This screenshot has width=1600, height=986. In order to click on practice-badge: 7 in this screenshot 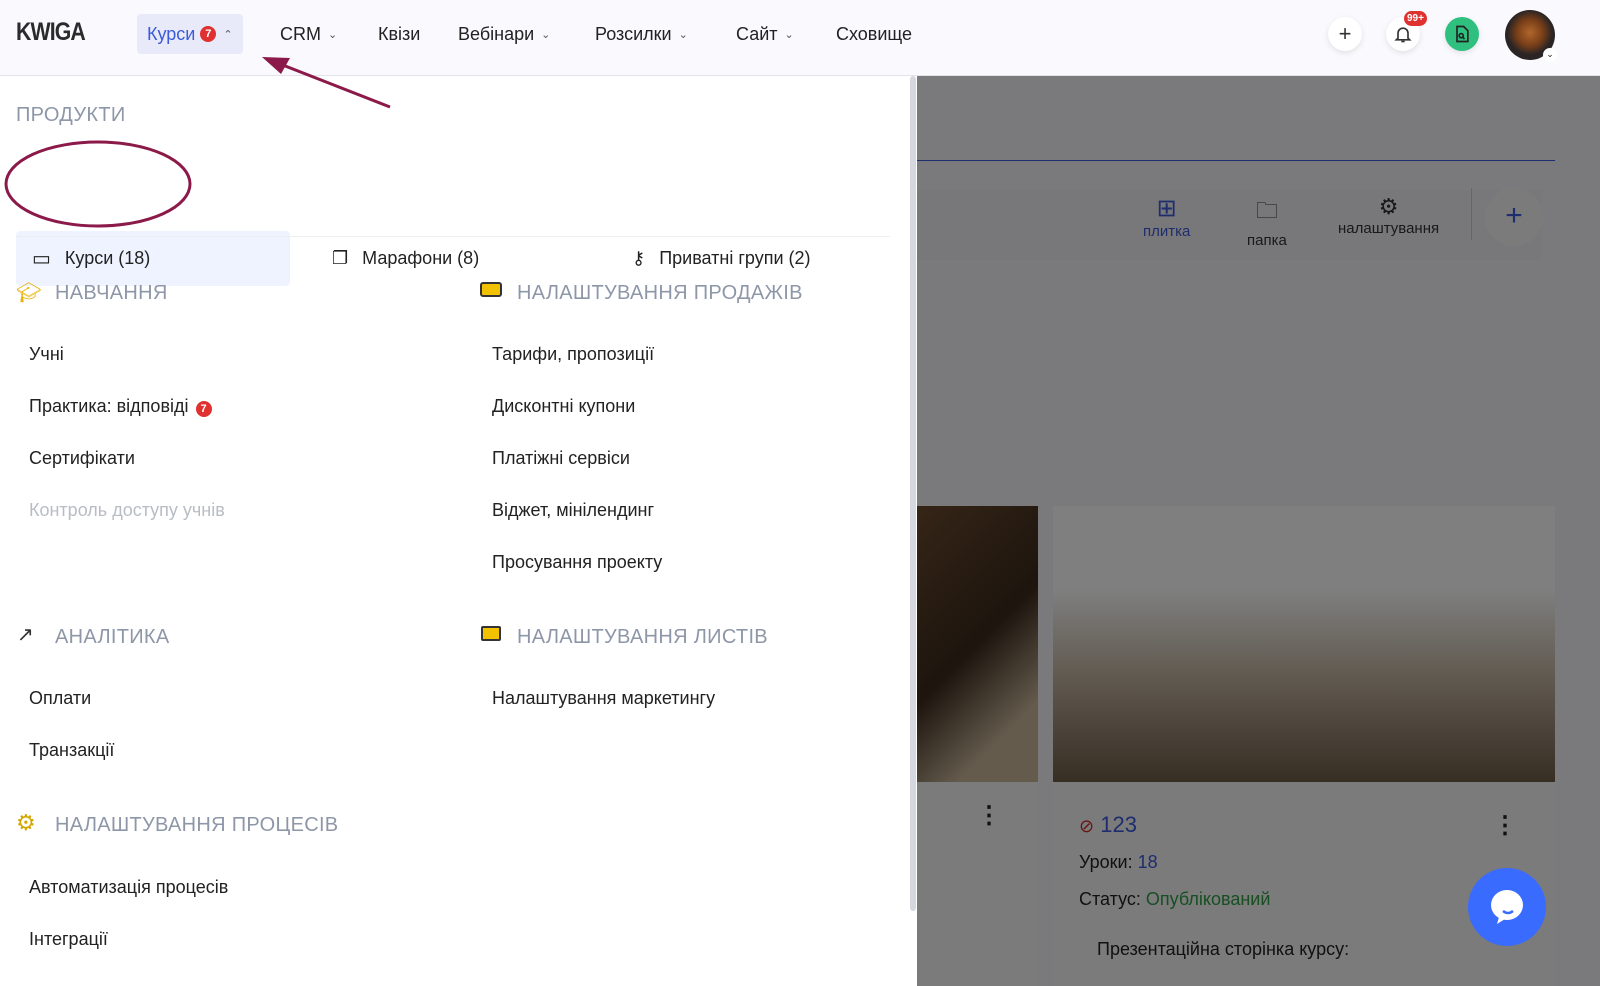, I will do `click(203, 409)`.